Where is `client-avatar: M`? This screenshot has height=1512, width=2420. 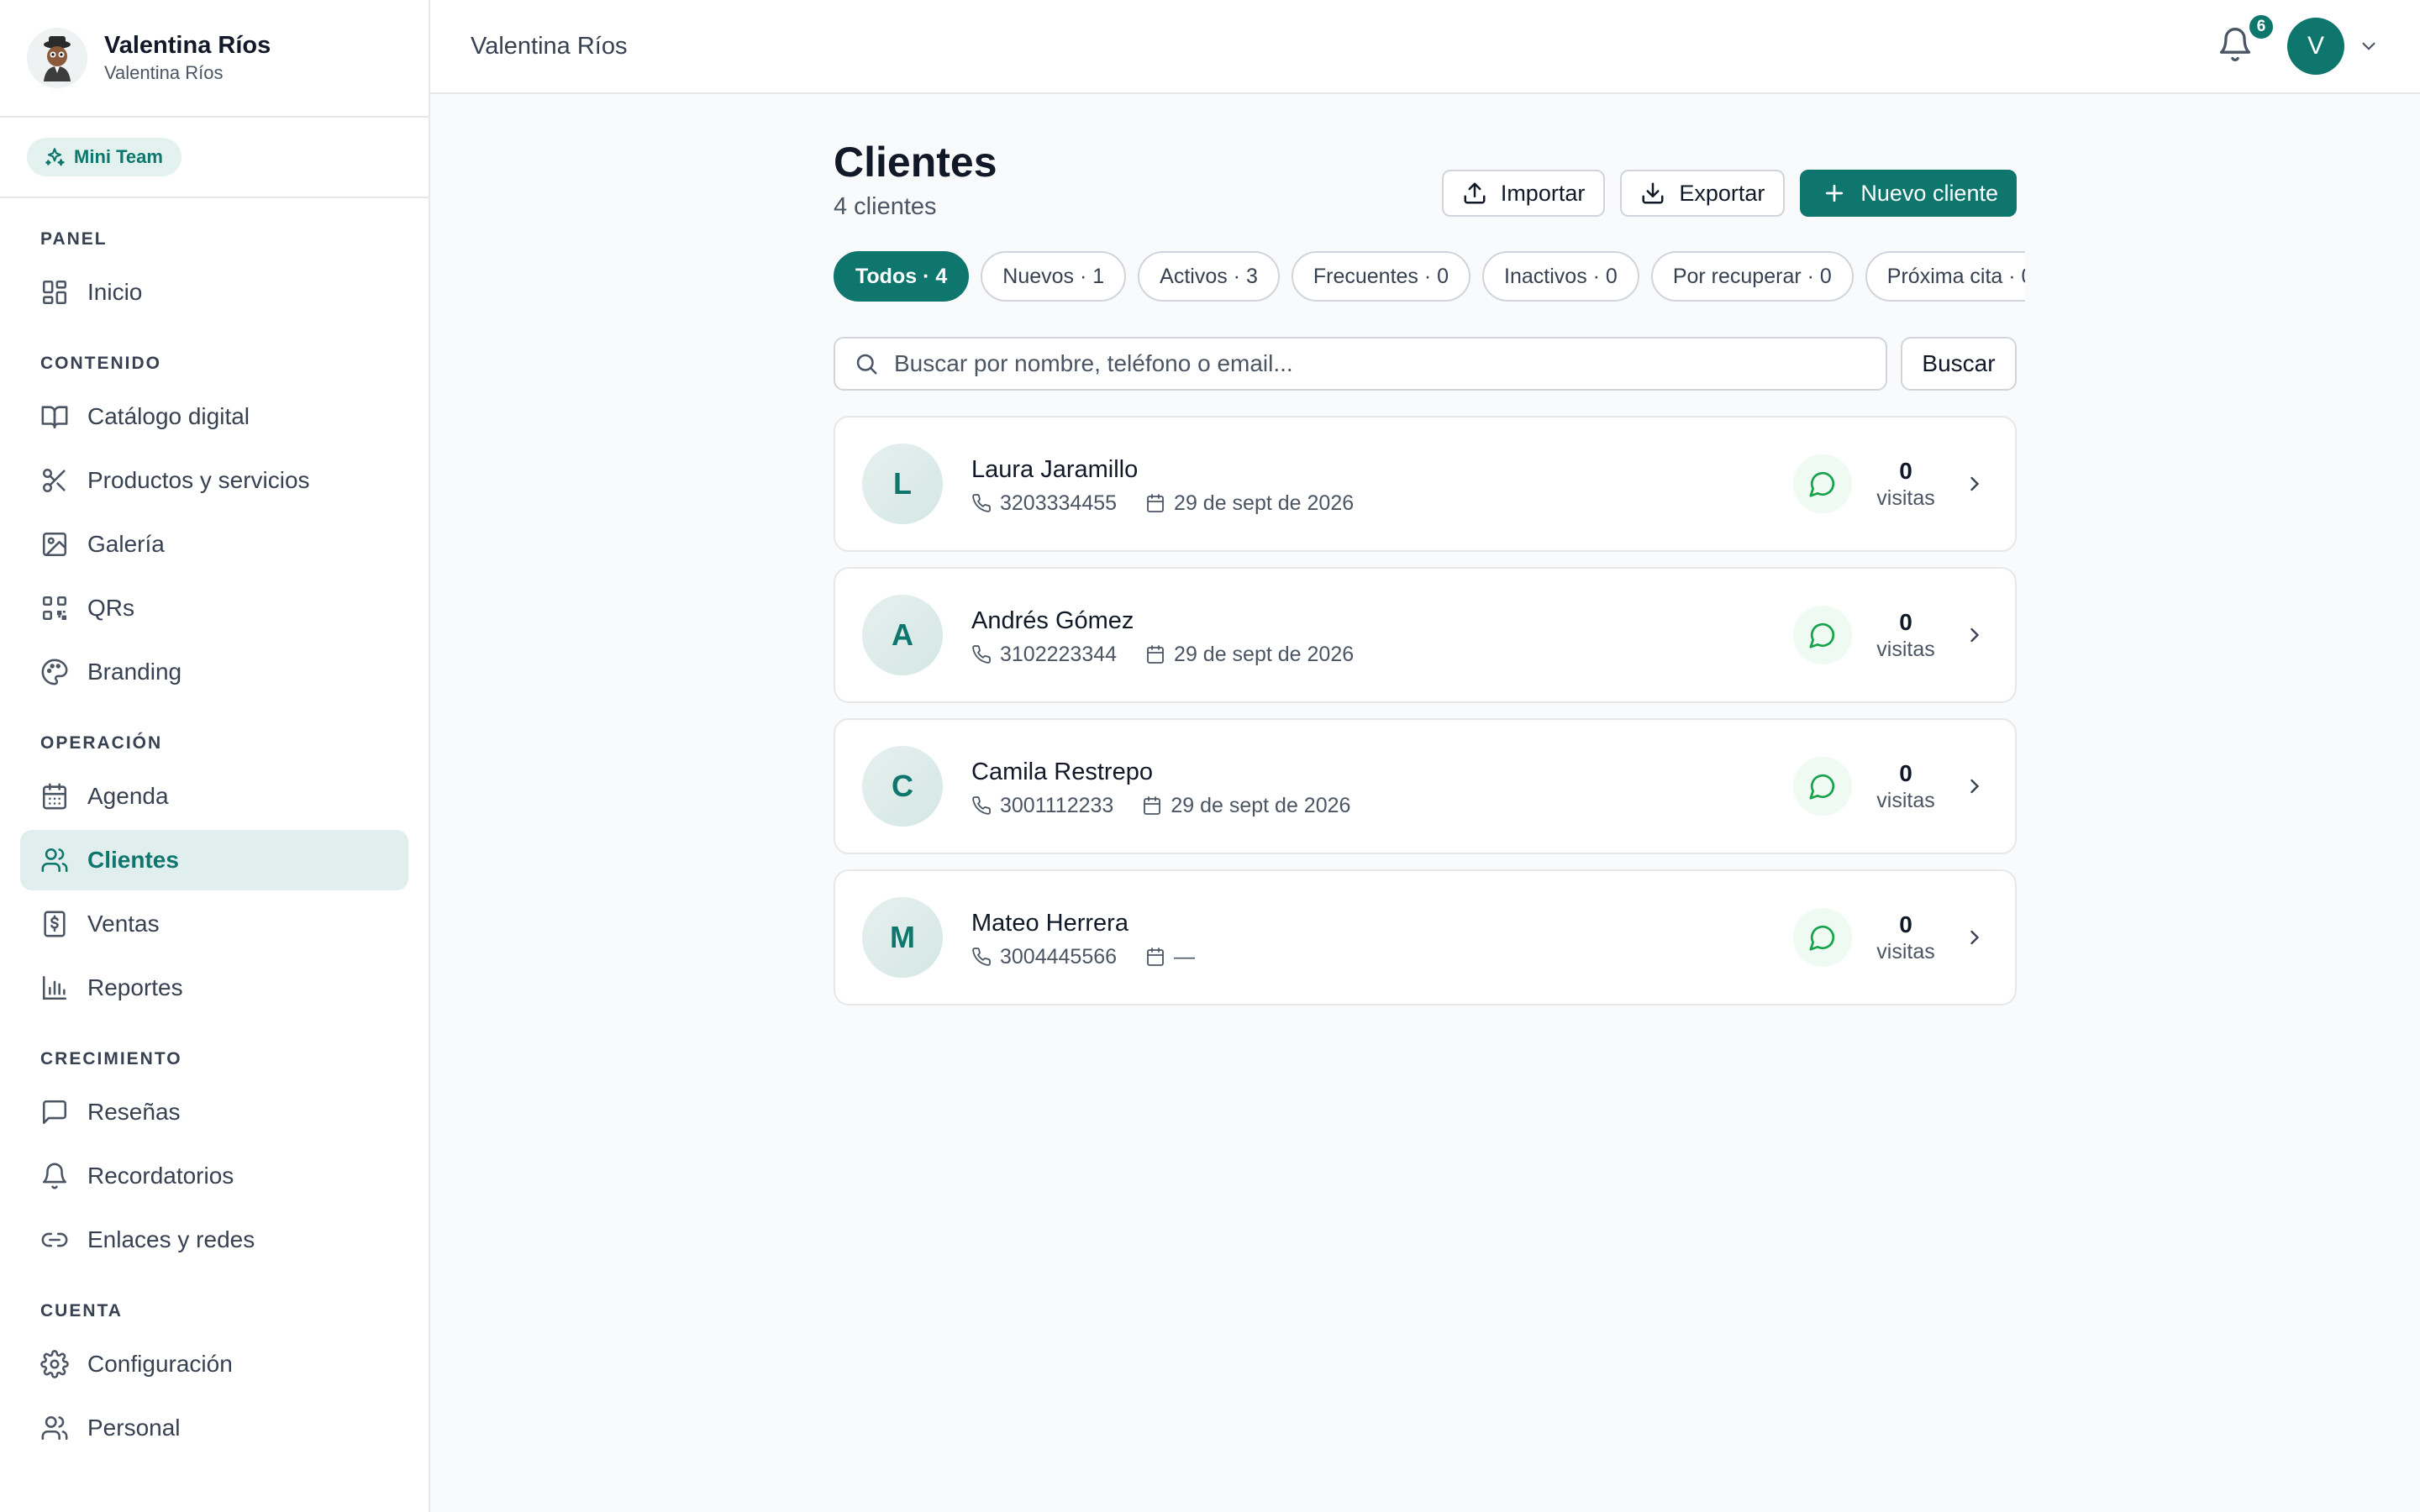
client-avatar: M is located at coordinates (902, 937).